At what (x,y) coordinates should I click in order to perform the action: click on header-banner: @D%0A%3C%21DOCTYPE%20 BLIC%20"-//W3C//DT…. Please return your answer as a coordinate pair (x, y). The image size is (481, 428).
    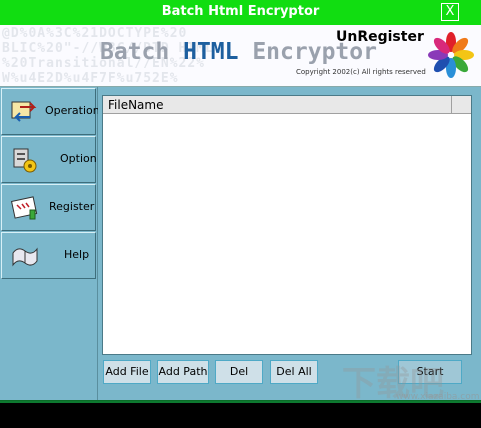
    Looking at the image, I should click on (240, 56).